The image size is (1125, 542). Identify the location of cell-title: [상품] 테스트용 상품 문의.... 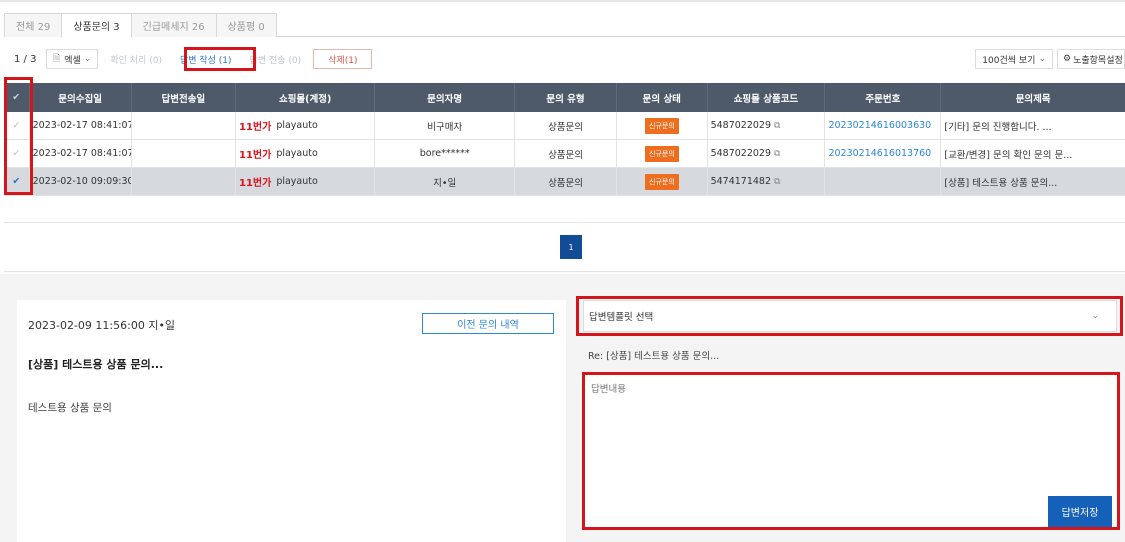
(1001, 183).